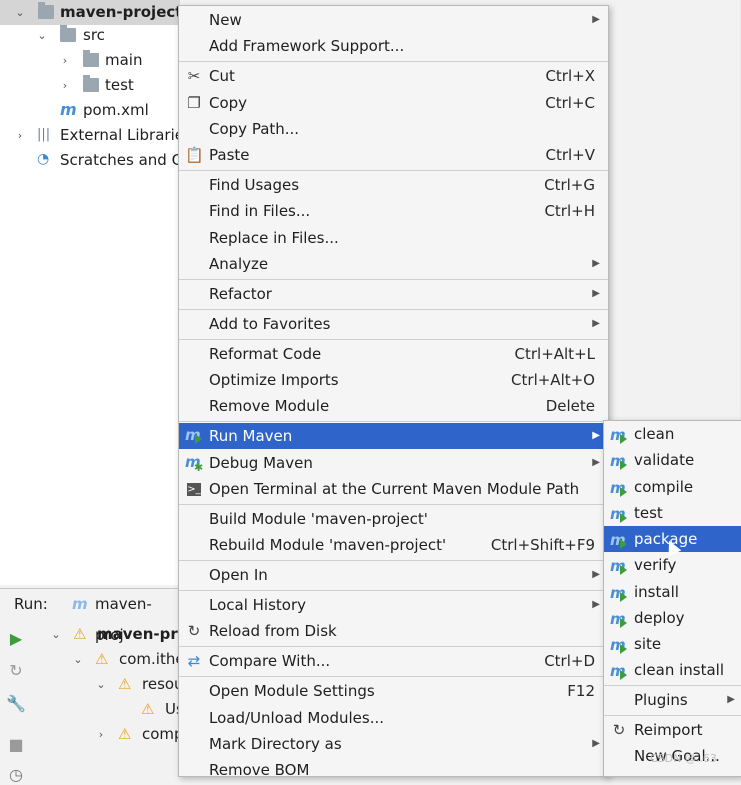  I want to click on tree-node-pom: m pom.xml, so click(90, 110).